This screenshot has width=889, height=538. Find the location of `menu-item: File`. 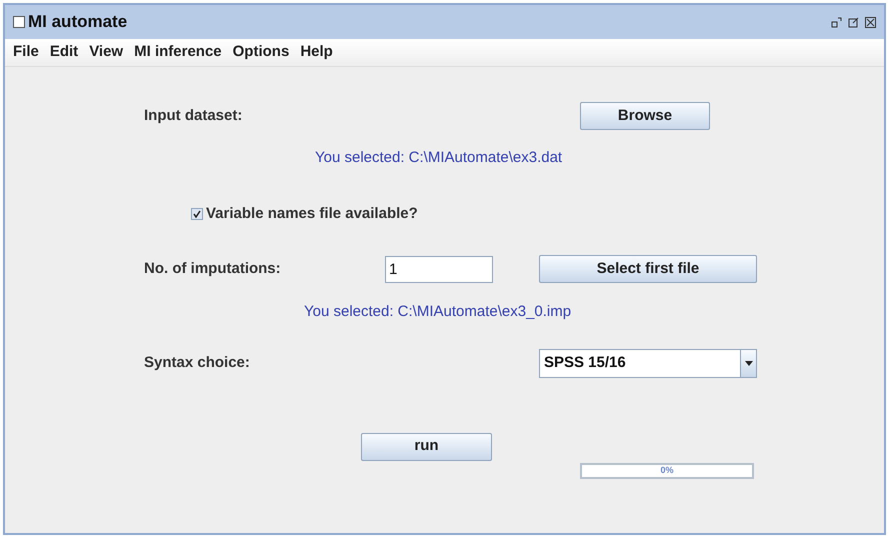

menu-item: File is located at coordinates (26, 52).